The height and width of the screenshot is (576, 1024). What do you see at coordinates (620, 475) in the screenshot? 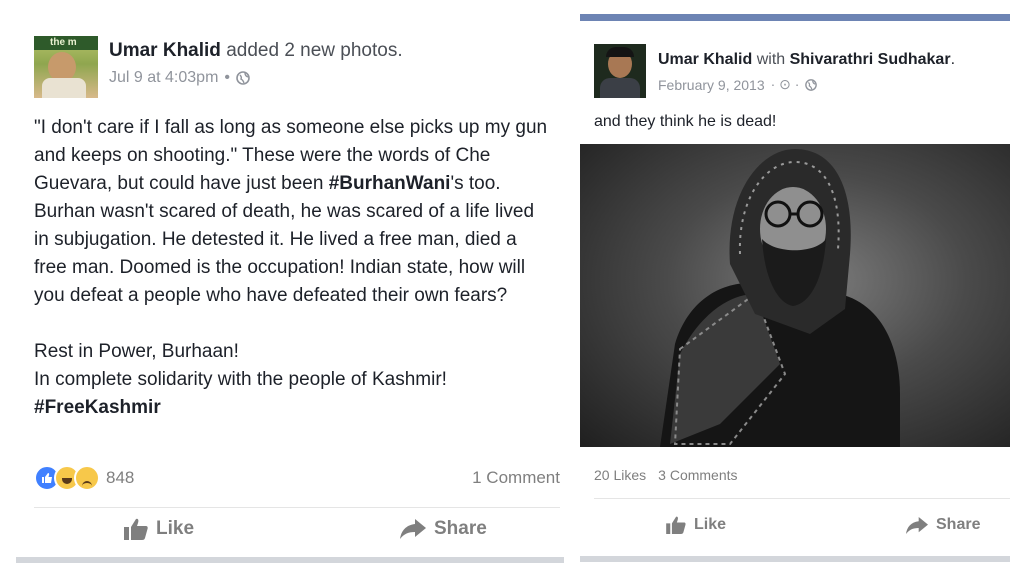
I see `likes-count: 20 Likes` at bounding box center [620, 475].